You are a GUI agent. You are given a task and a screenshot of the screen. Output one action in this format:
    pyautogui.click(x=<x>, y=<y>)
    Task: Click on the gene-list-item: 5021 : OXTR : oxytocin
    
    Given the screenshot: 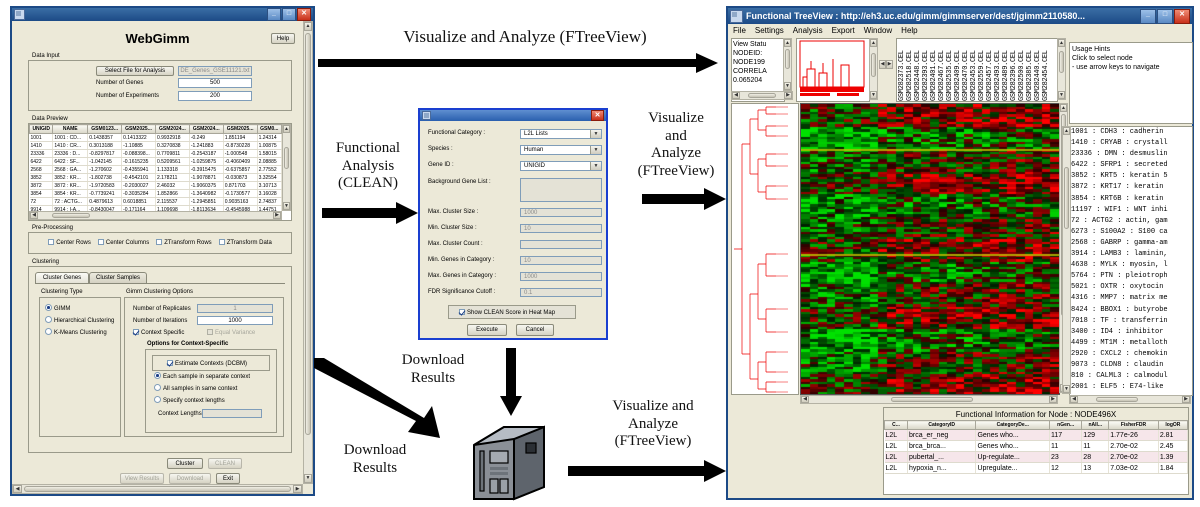 What is the action you would take?
    pyautogui.click(x=1131, y=287)
    